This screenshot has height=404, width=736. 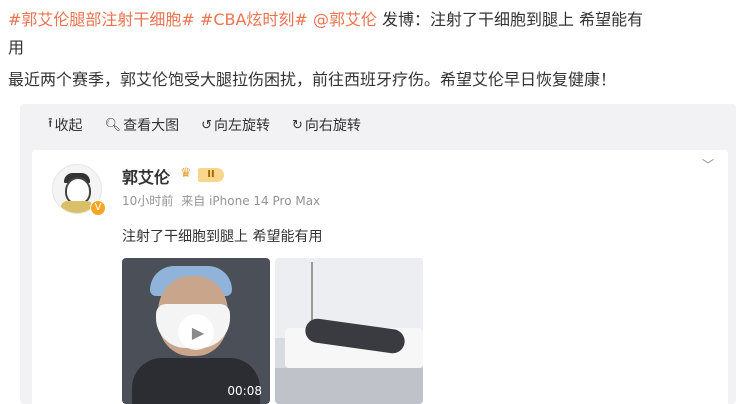 What do you see at coordinates (312, 79) in the screenshot?
I see `post-comment: 最近两个赛季，郭艾伦饱受大腿拉伤困扰，前往西班牙疗伤。希望艾伦早日恢复健康！` at bounding box center [312, 79].